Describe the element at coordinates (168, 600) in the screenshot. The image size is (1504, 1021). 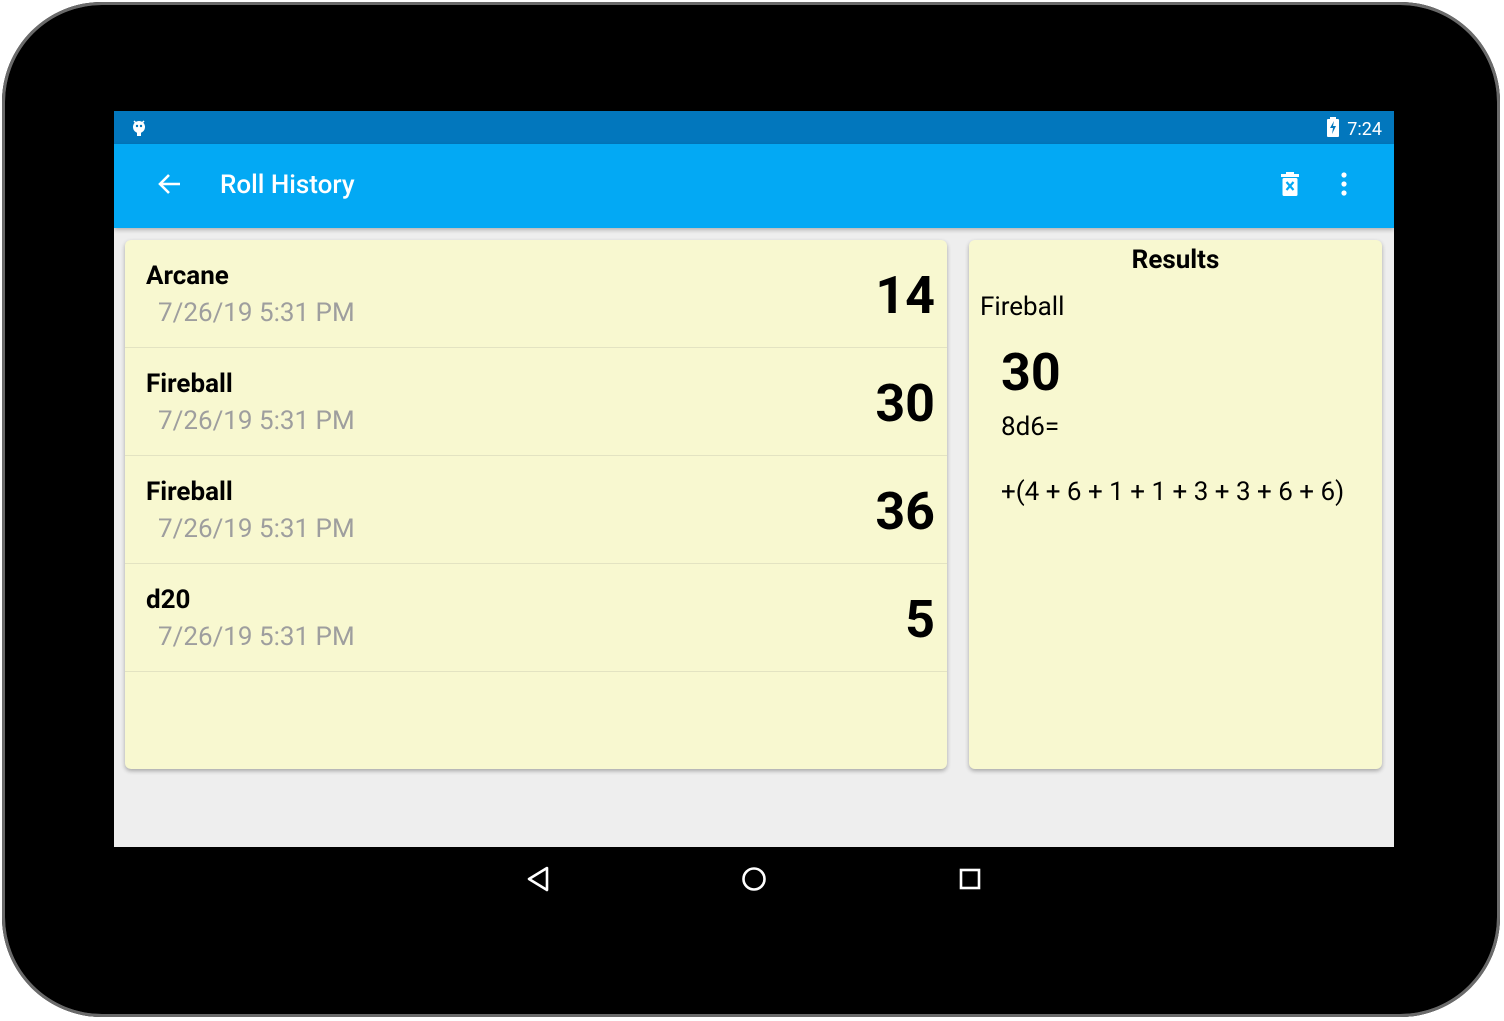
I see `roll-name: d20` at that location.